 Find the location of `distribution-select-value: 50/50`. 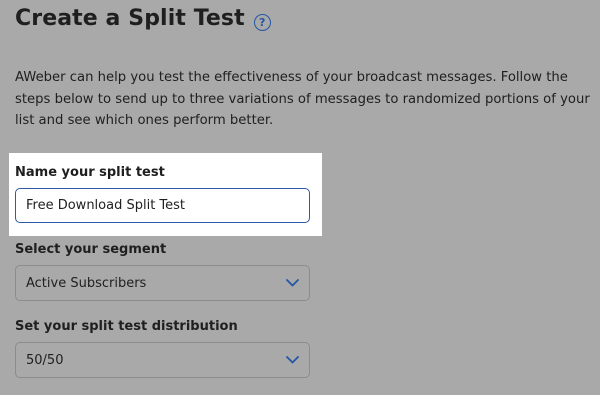

distribution-select-value: 50/50 is located at coordinates (45, 360).